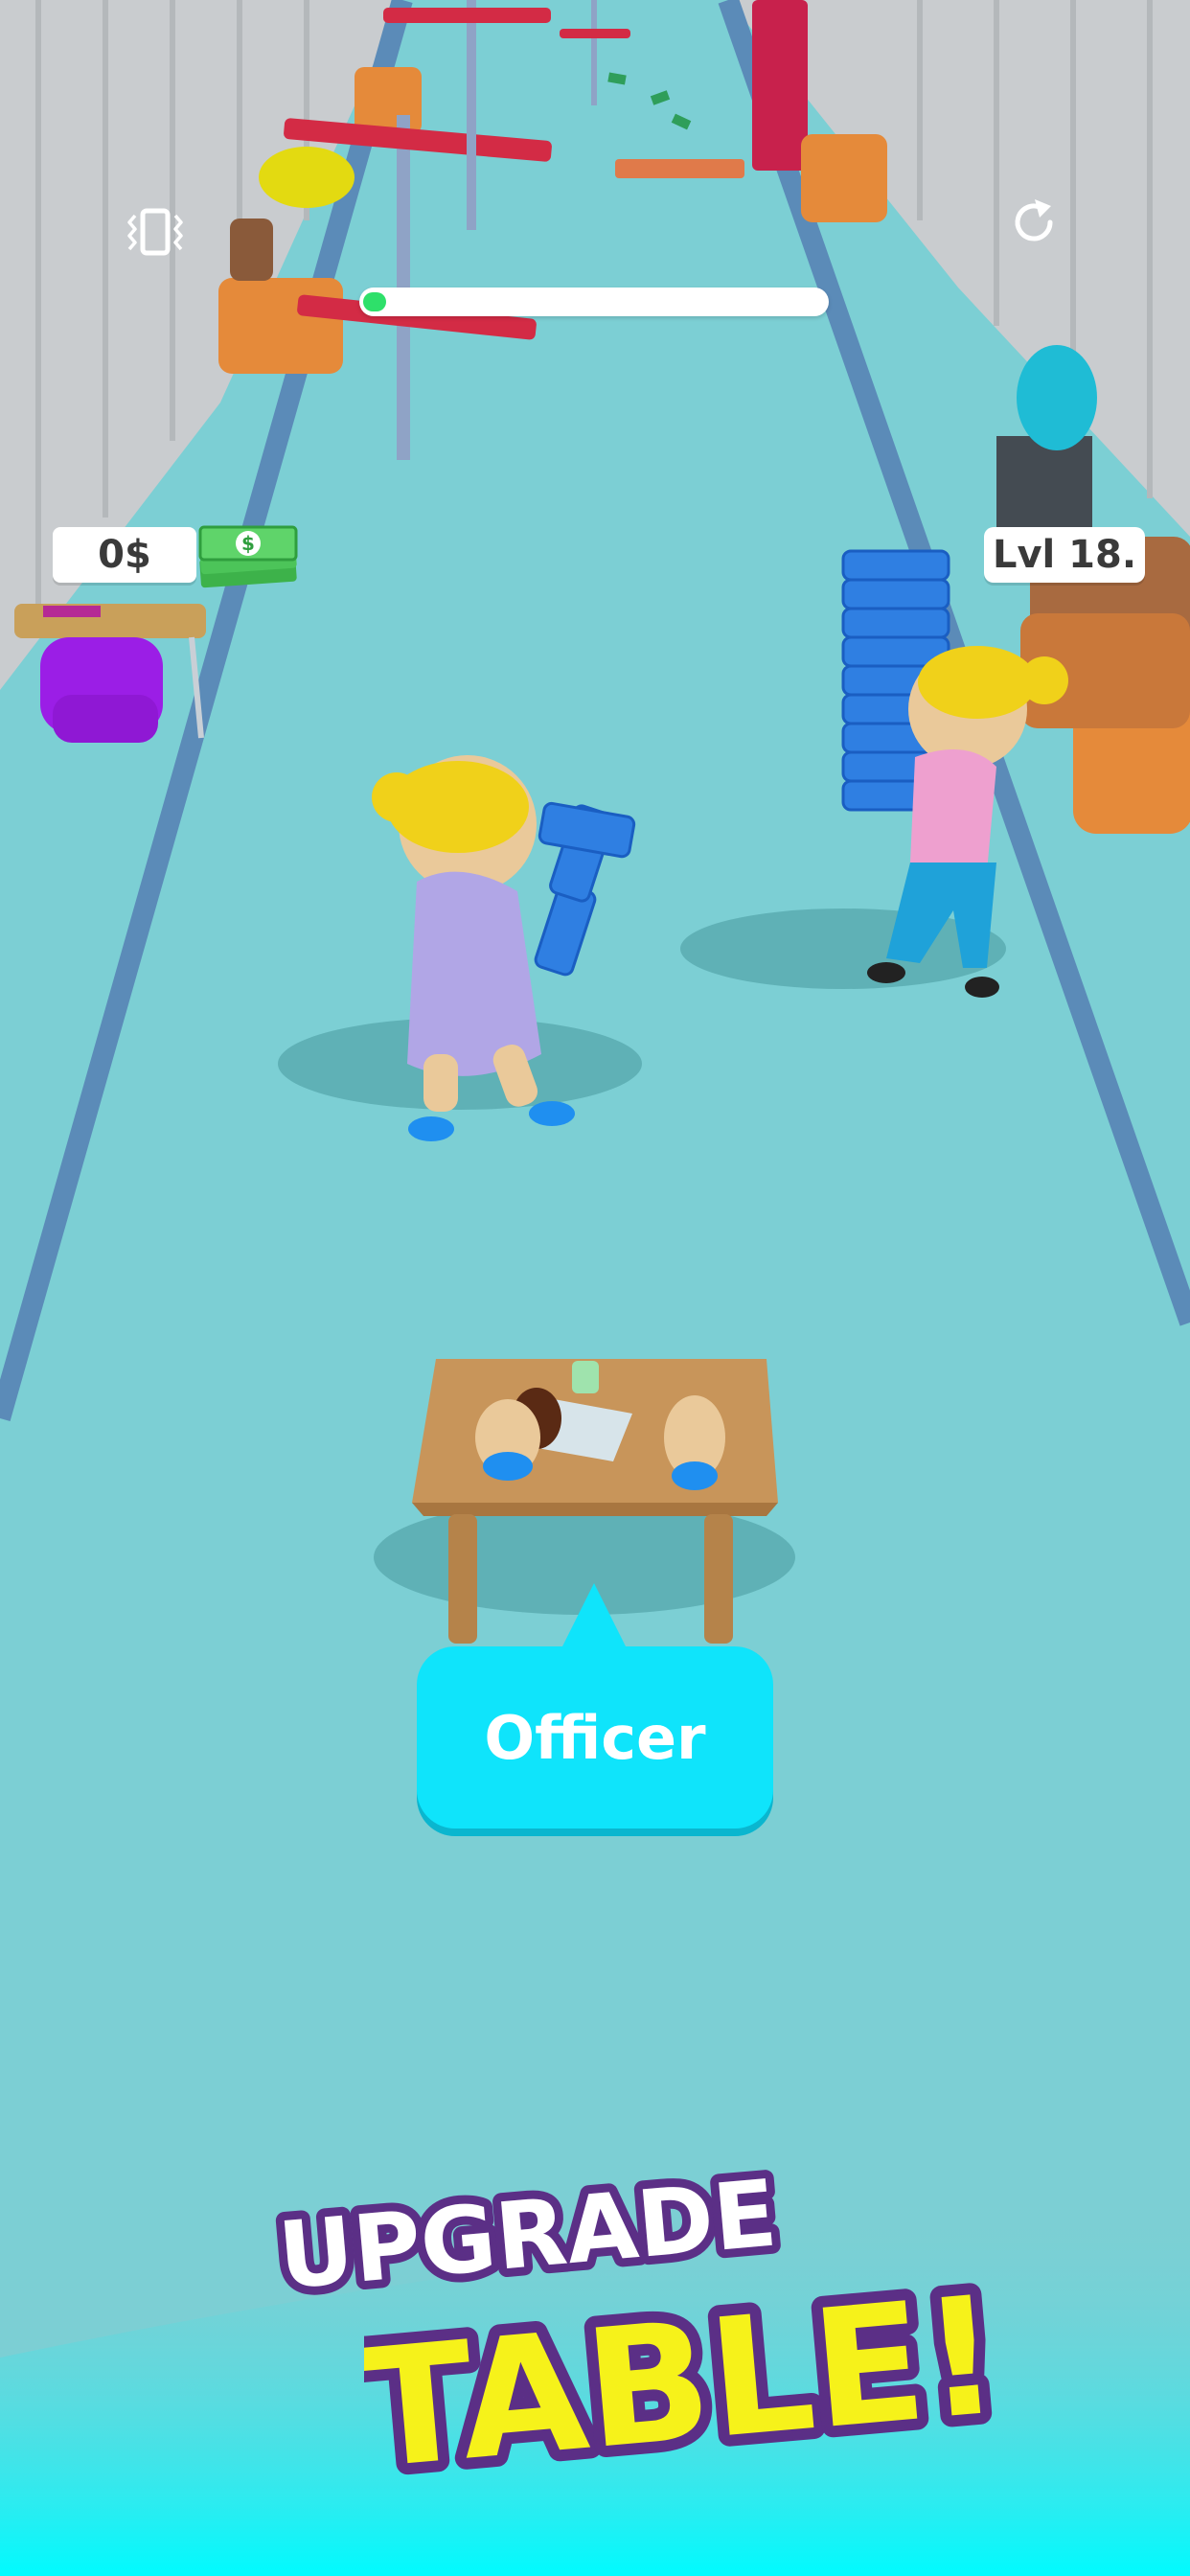 The height and width of the screenshot is (2576, 1190). I want to click on rival-level-label: Lvl 18., so click(1065, 555).